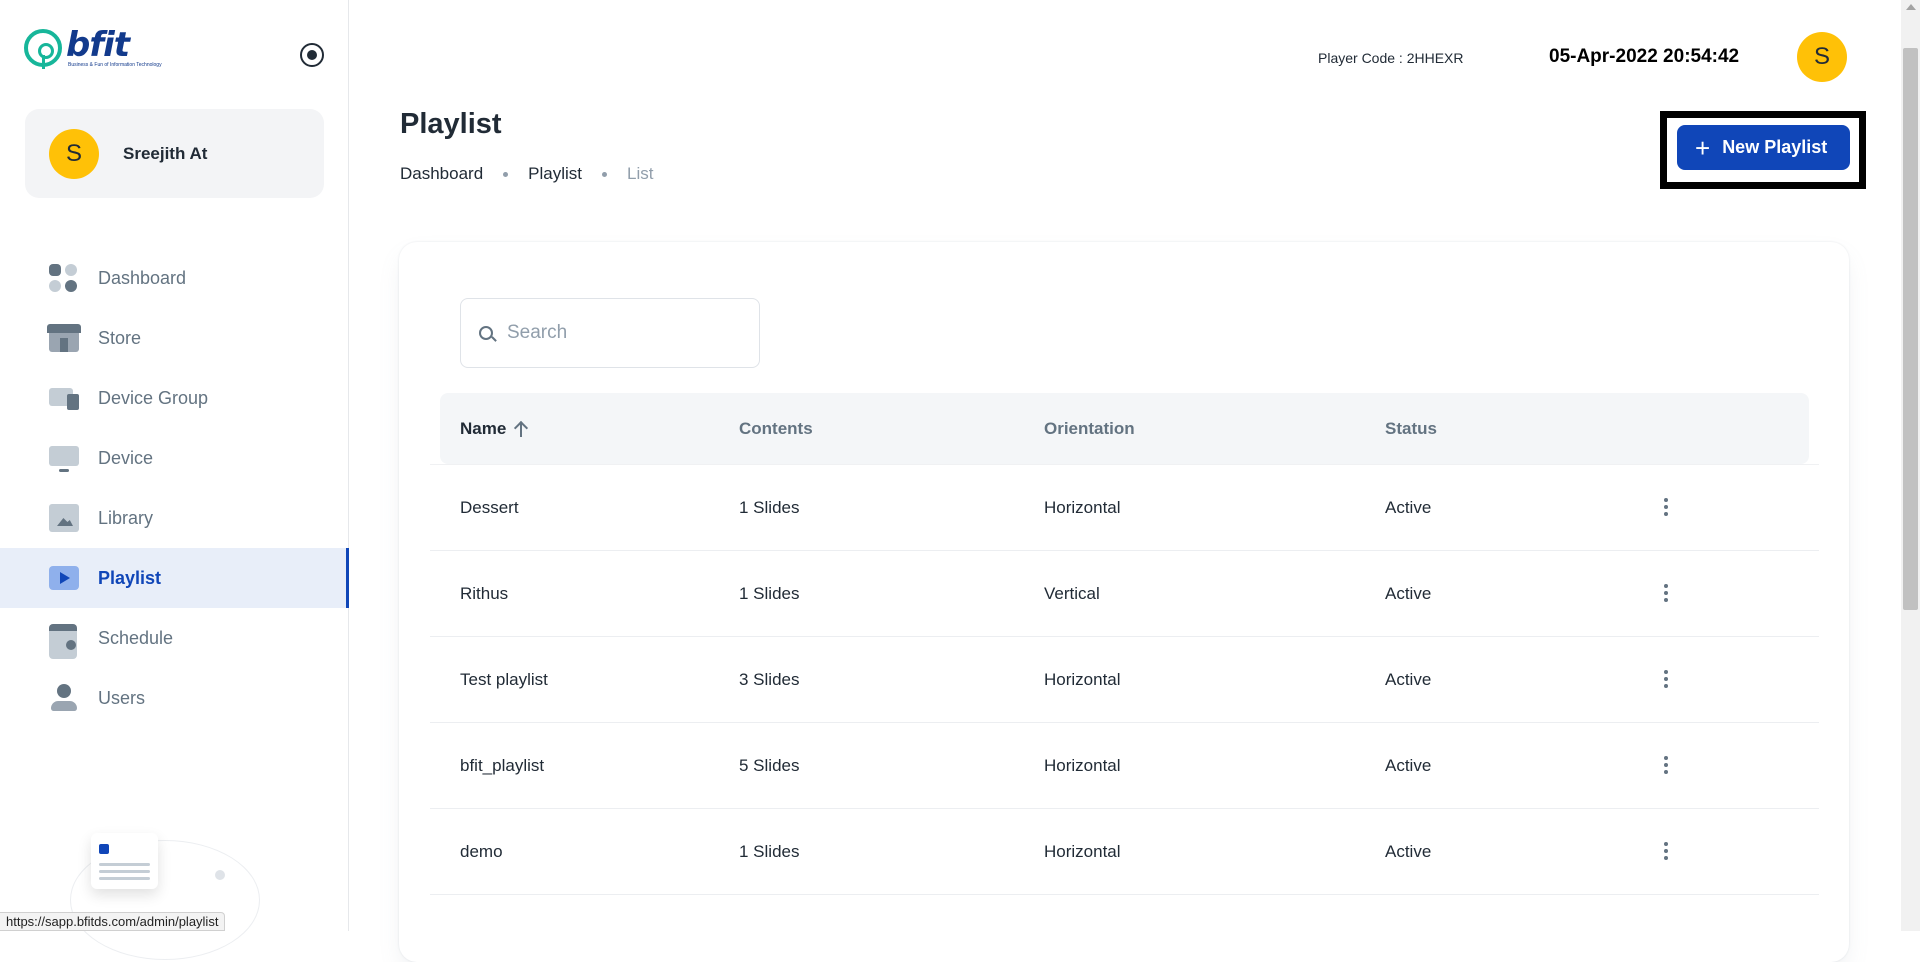 This screenshot has width=1920, height=962. I want to click on device-group-icon, so click(64, 398).